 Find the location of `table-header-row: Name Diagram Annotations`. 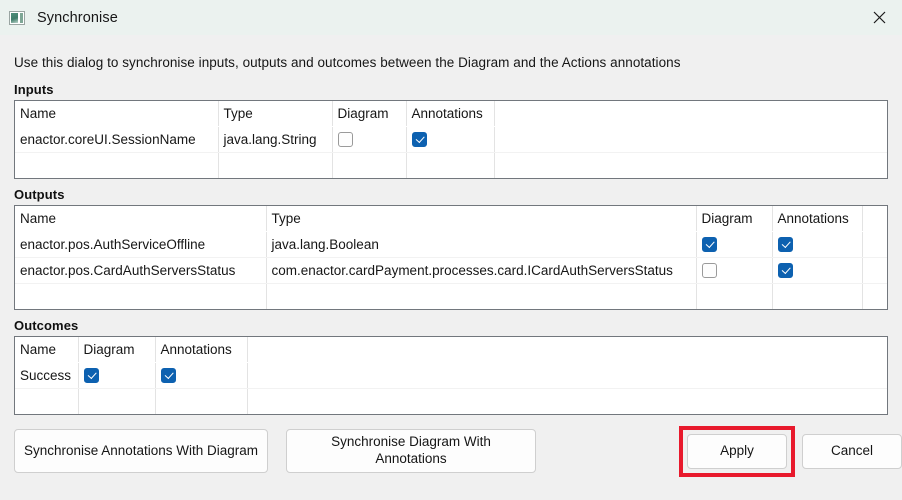

table-header-row: Name Diagram Annotations is located at coordinates (451, 350).